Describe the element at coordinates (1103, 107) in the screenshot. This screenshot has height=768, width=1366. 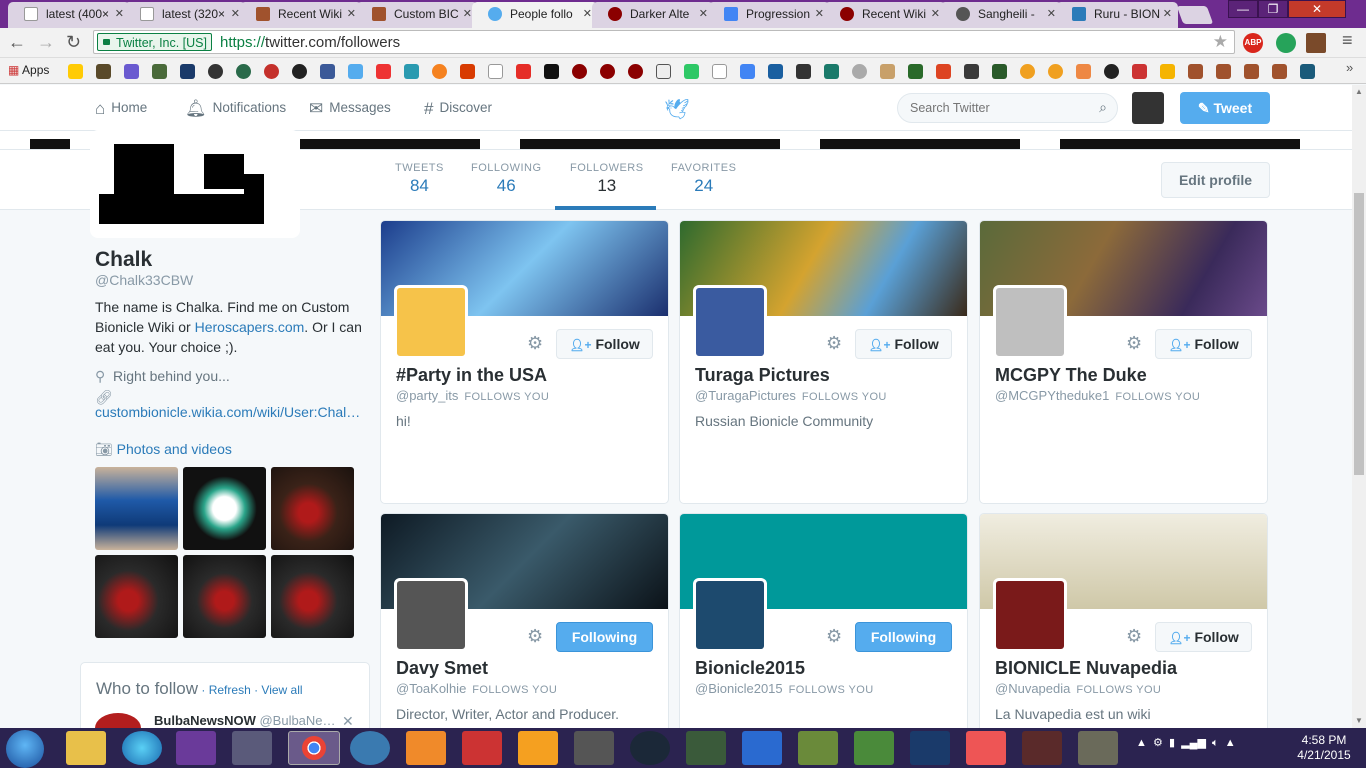
I see `search-icon: ⌕` at that location.